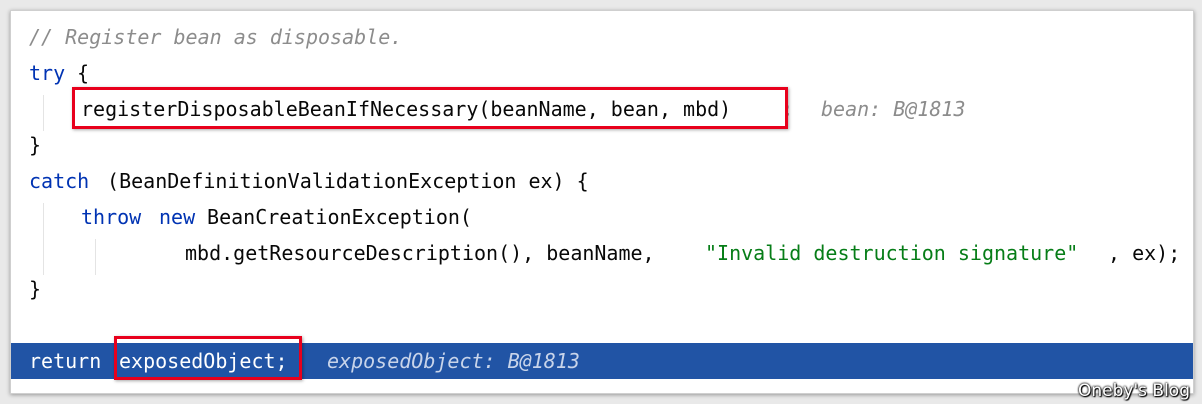 This screenshot has width=1202, height=404. I want to click on code-line-2: try {, so click(602, 73).